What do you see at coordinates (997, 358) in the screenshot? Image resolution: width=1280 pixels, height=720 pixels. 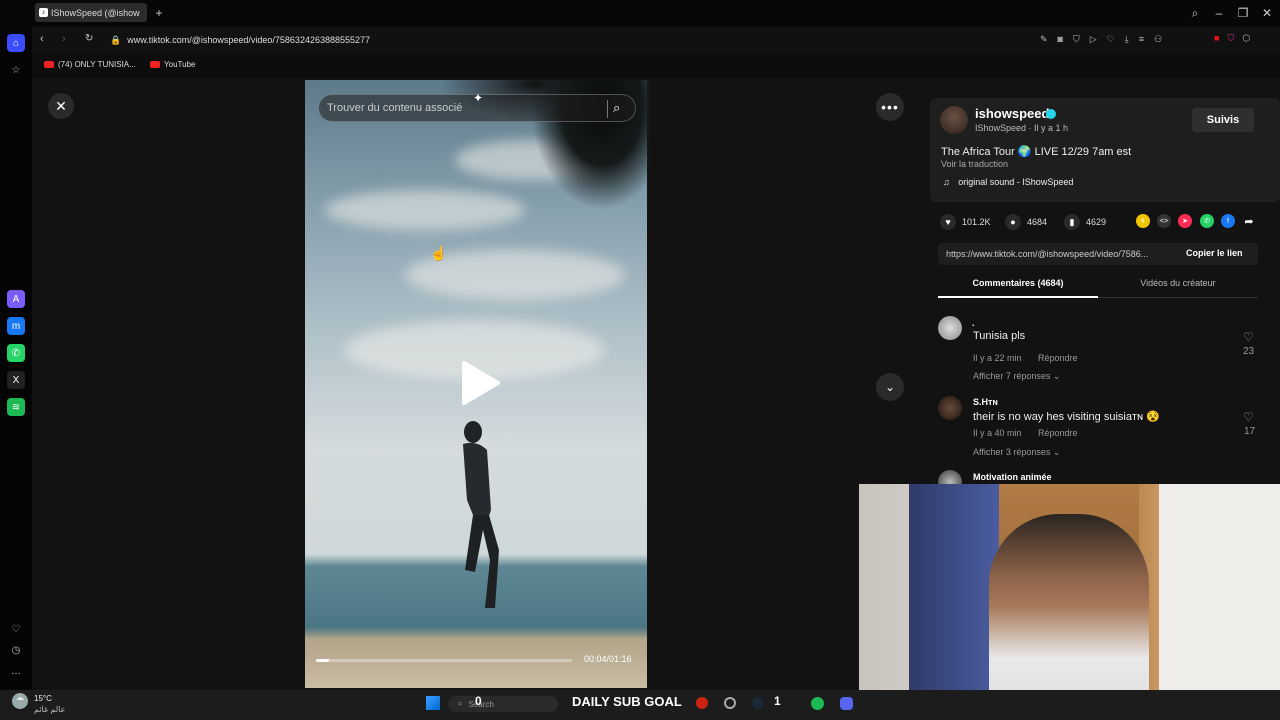 I see `comment-time: Il y a 22 min` at bounding box center [997, 358].